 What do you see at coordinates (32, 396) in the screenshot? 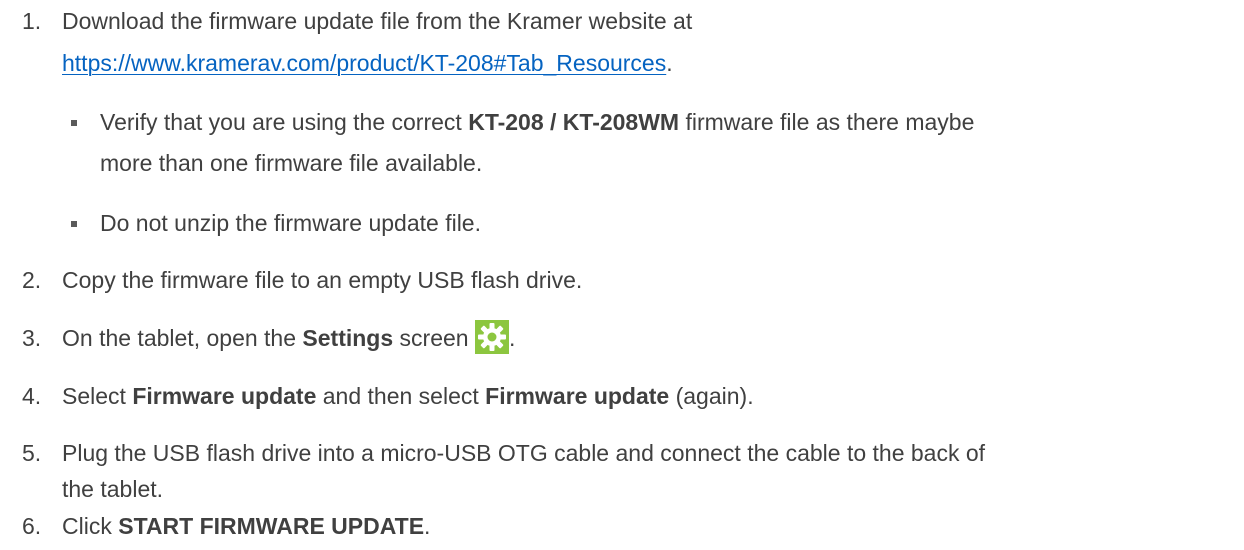
I see `step-number: 4.` at bounding box center [32, 396].